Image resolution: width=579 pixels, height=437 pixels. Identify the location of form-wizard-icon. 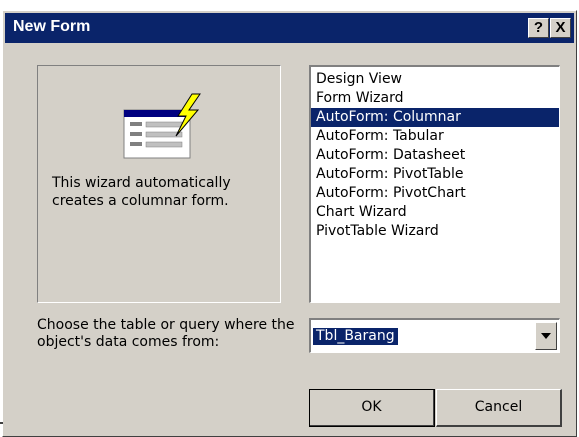
(162, 126).